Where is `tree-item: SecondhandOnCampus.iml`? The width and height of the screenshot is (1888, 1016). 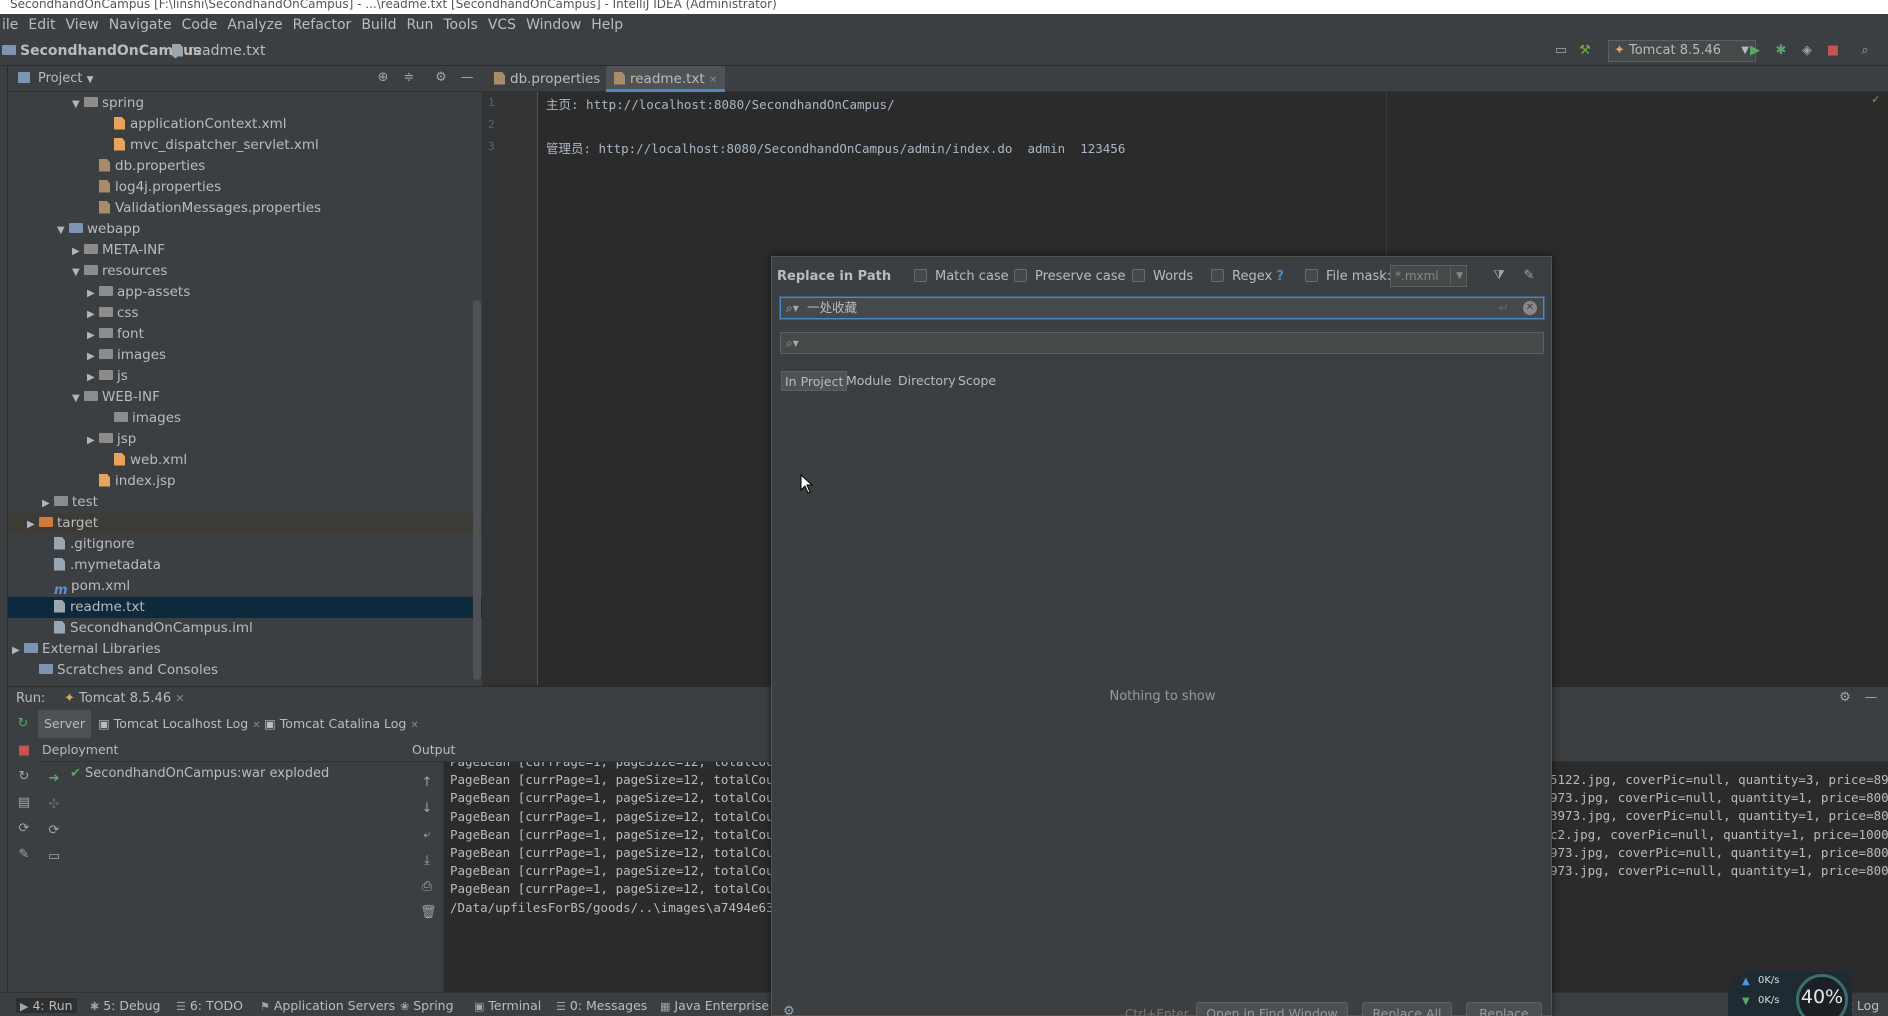 tree-item: SecondhandOnCampus.iml is located at coordinates (245, 628).